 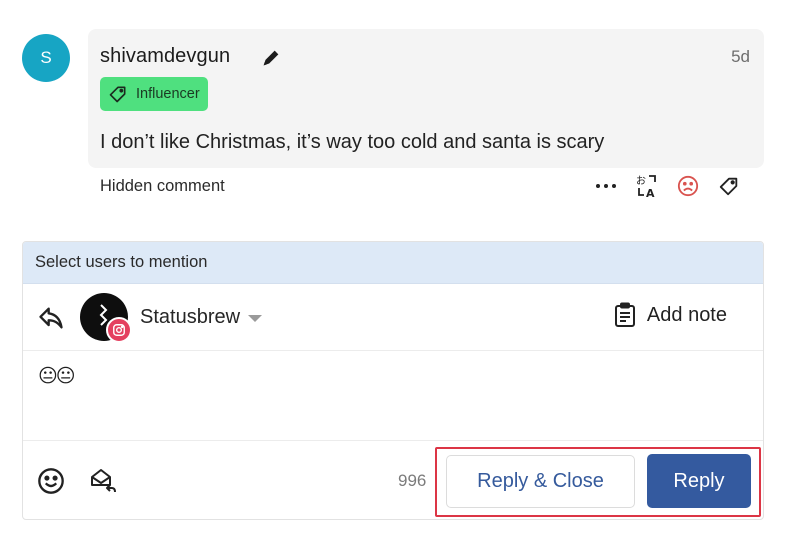 What do you see at coordinates (255, 318) in the screenshot?
I see `chevron-down-icon` at bounding box center [255, 318].